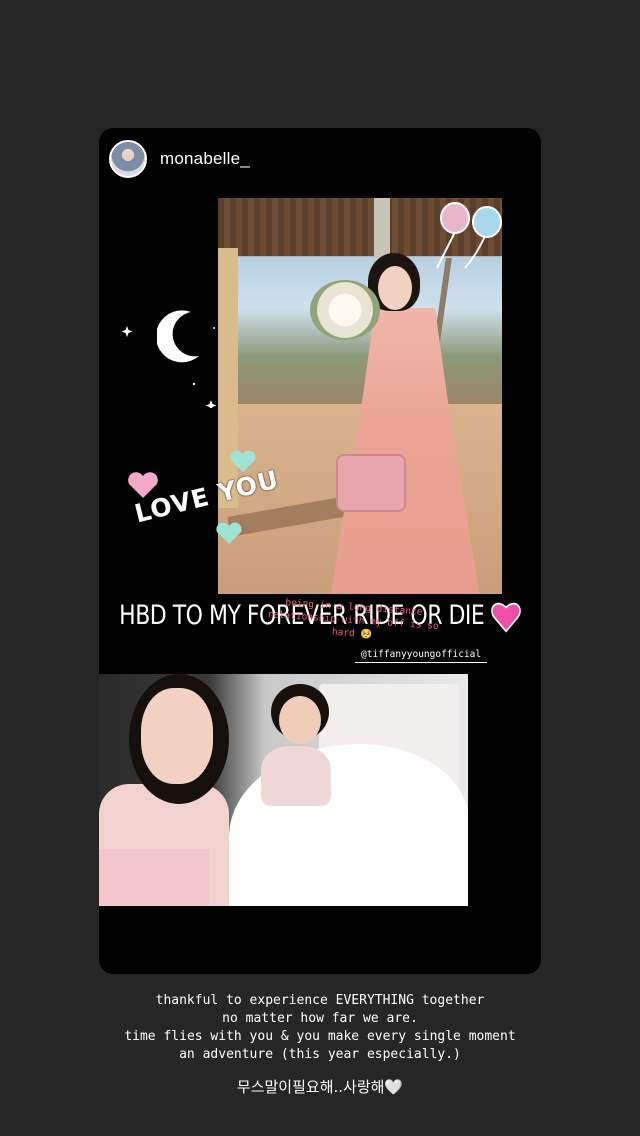 The width and height of the screenshot is (640, 1136). Describe the element at coordinates (320, 1054) in the screenshot. I see `caption-line: an adventure (this year especially.)` at that location.